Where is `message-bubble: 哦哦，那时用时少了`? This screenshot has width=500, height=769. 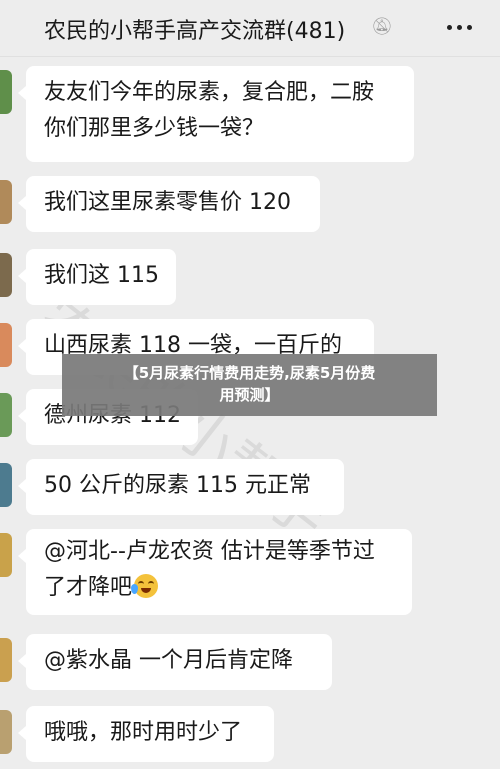 message-bubble: 哦哦，那时用时少了 is located at coordinates (146, 734).